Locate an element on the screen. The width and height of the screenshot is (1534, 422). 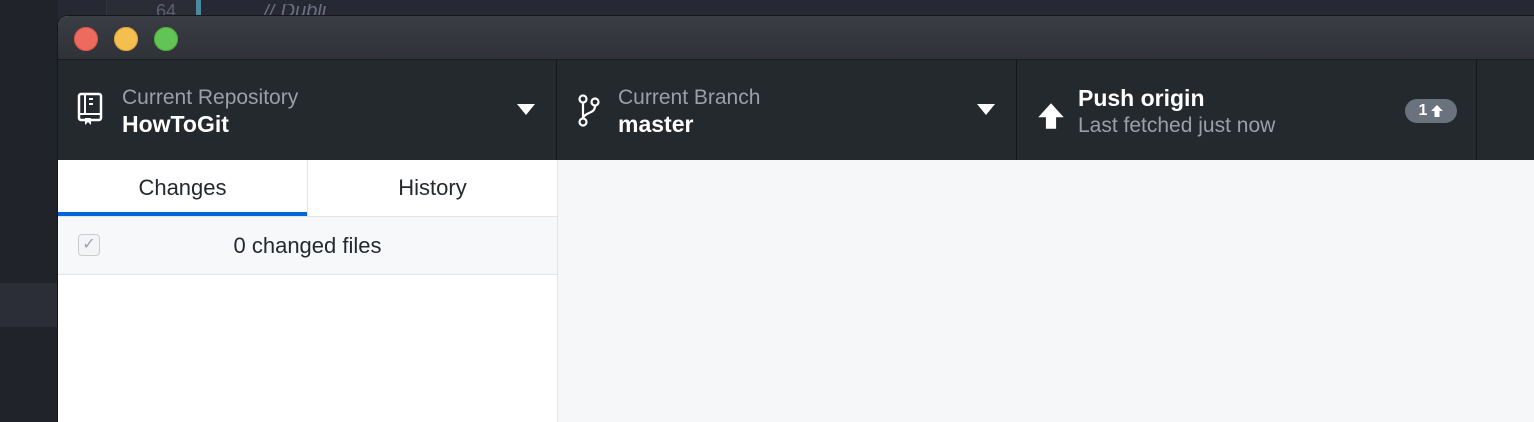
tab-history: History is located at coordinates (432, 188).